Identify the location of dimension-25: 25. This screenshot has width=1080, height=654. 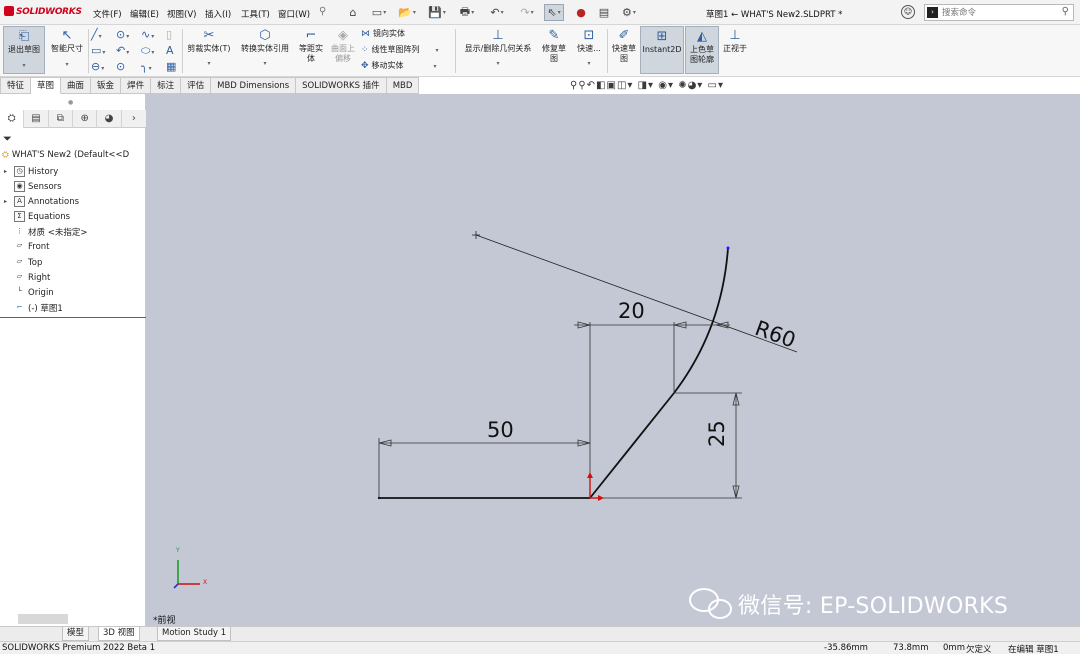
(717, 432).